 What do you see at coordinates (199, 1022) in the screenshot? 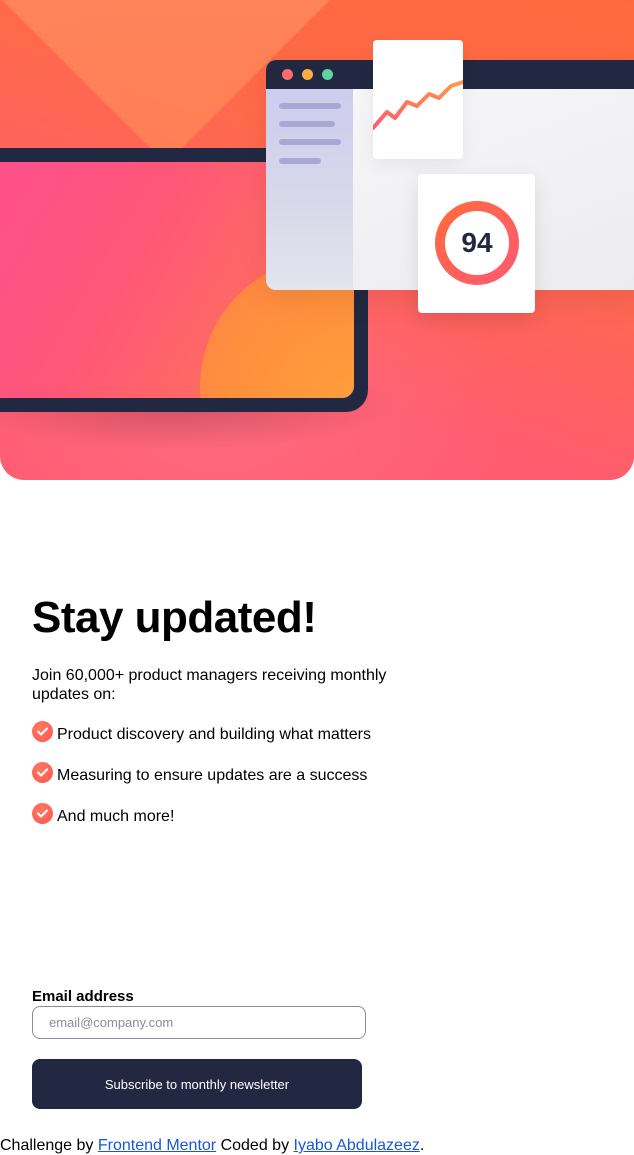
I see `email-field` at bounding box center [199, 1022].